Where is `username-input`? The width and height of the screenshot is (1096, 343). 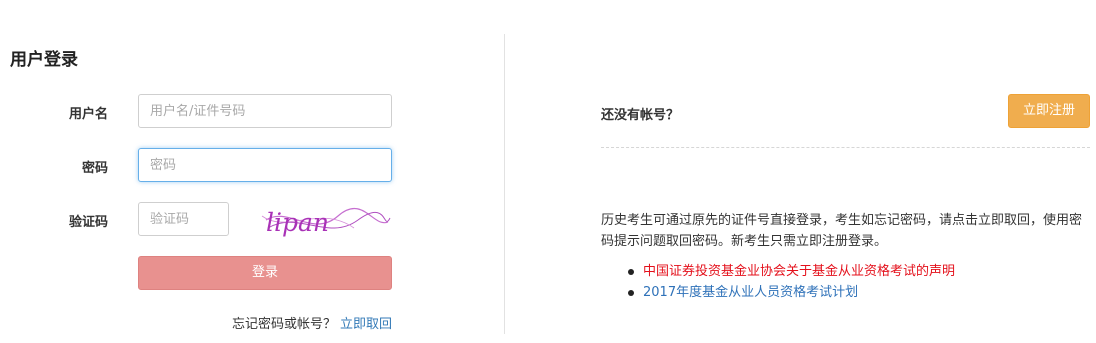
username-input is located at coordinates (265, 111).